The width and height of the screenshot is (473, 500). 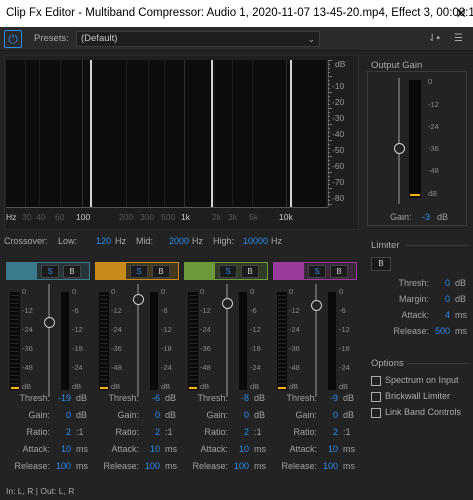 I want to click on band-ratio-row: Ratio: 2 :1, so click(x=315, y=434).